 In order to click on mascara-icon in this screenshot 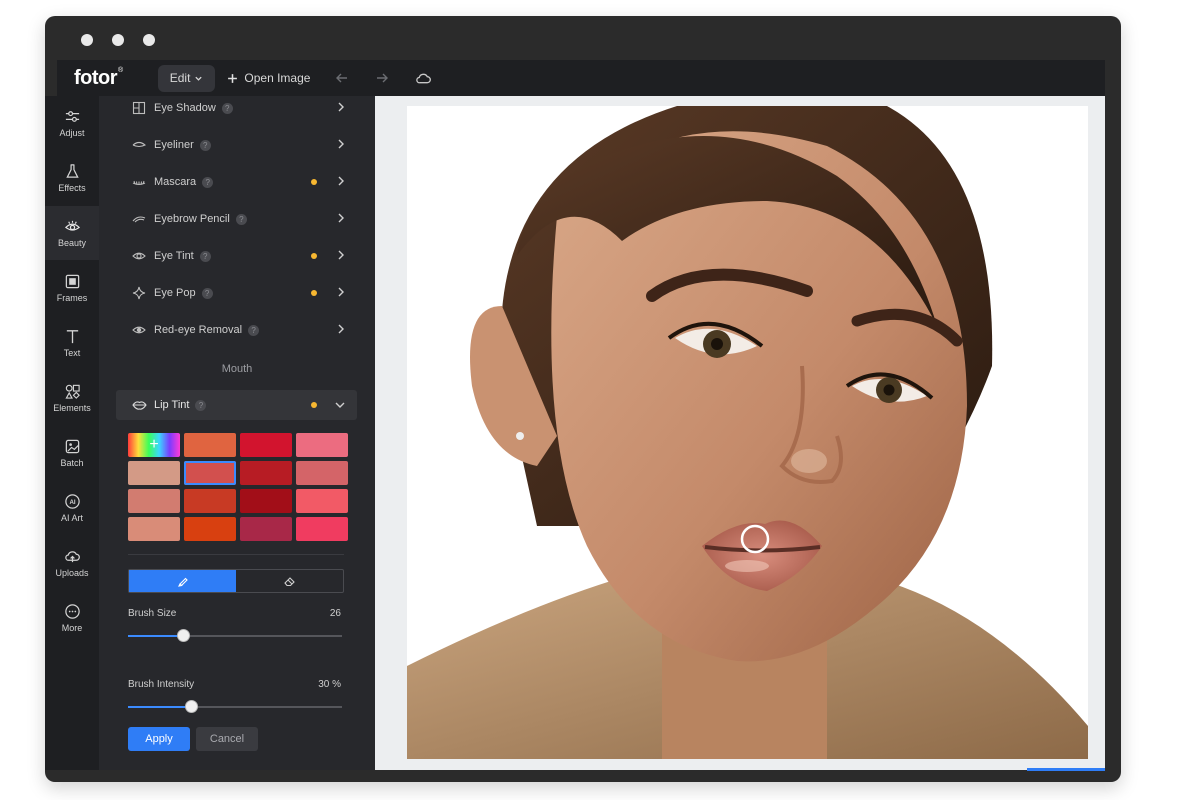, I will do `click(139, 182)`.